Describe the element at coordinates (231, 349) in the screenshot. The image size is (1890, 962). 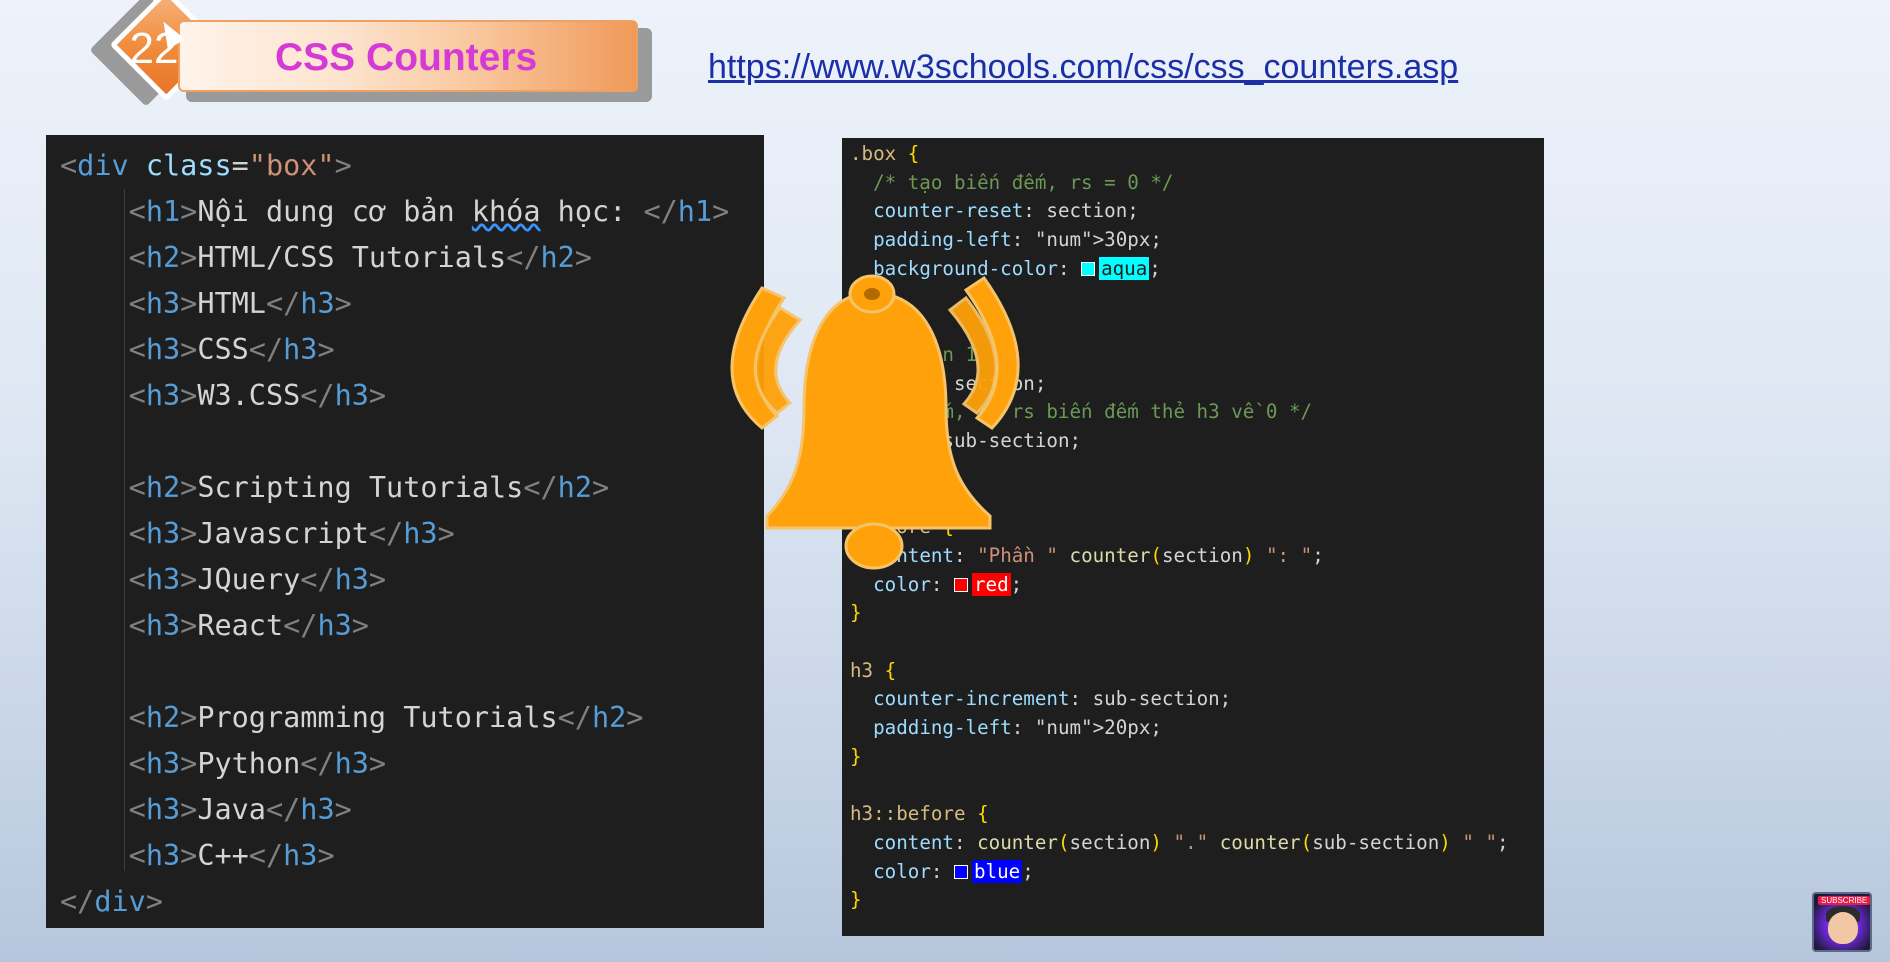
I see `html-code-line: <h3>CSS</h3>` at that location.